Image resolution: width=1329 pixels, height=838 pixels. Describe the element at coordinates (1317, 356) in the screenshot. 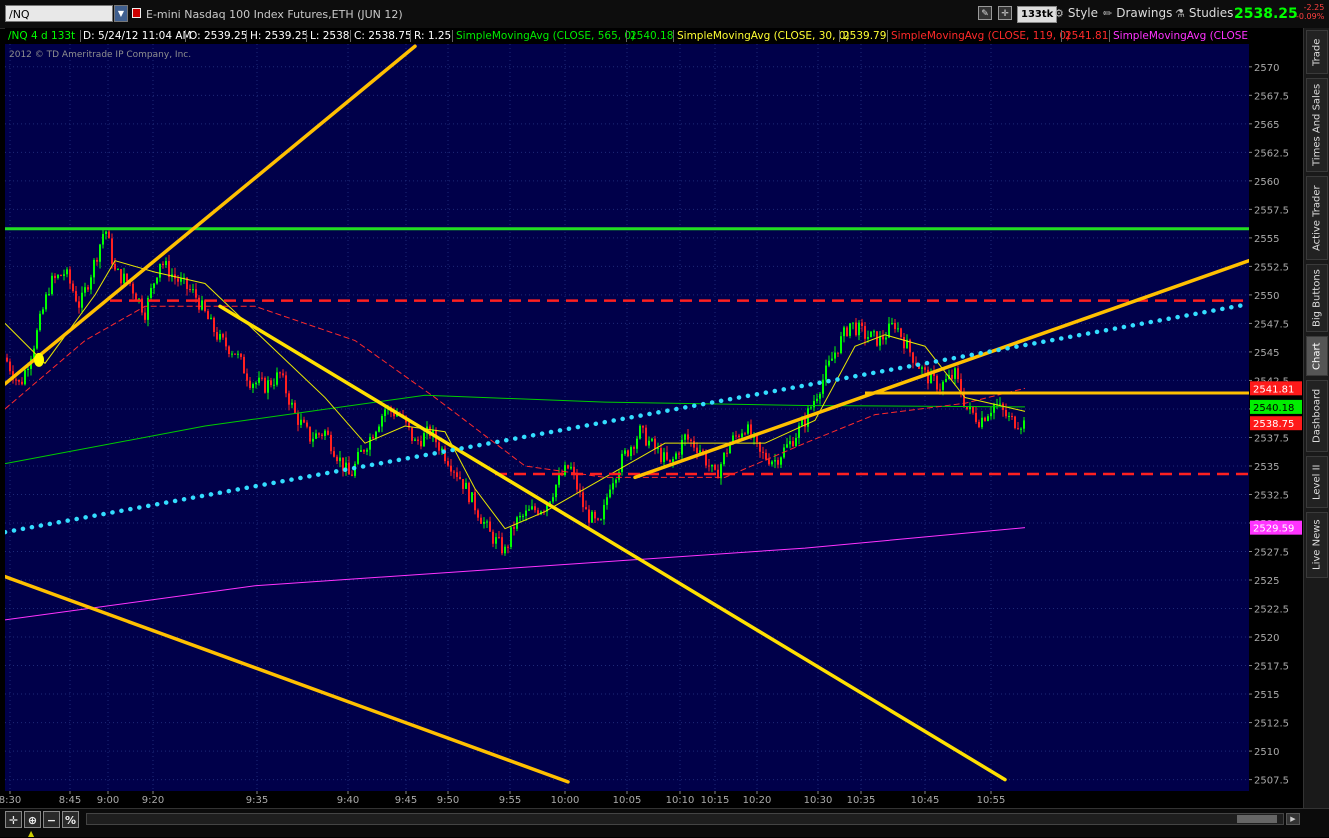

I see `tab-chart: Chart` at that location.